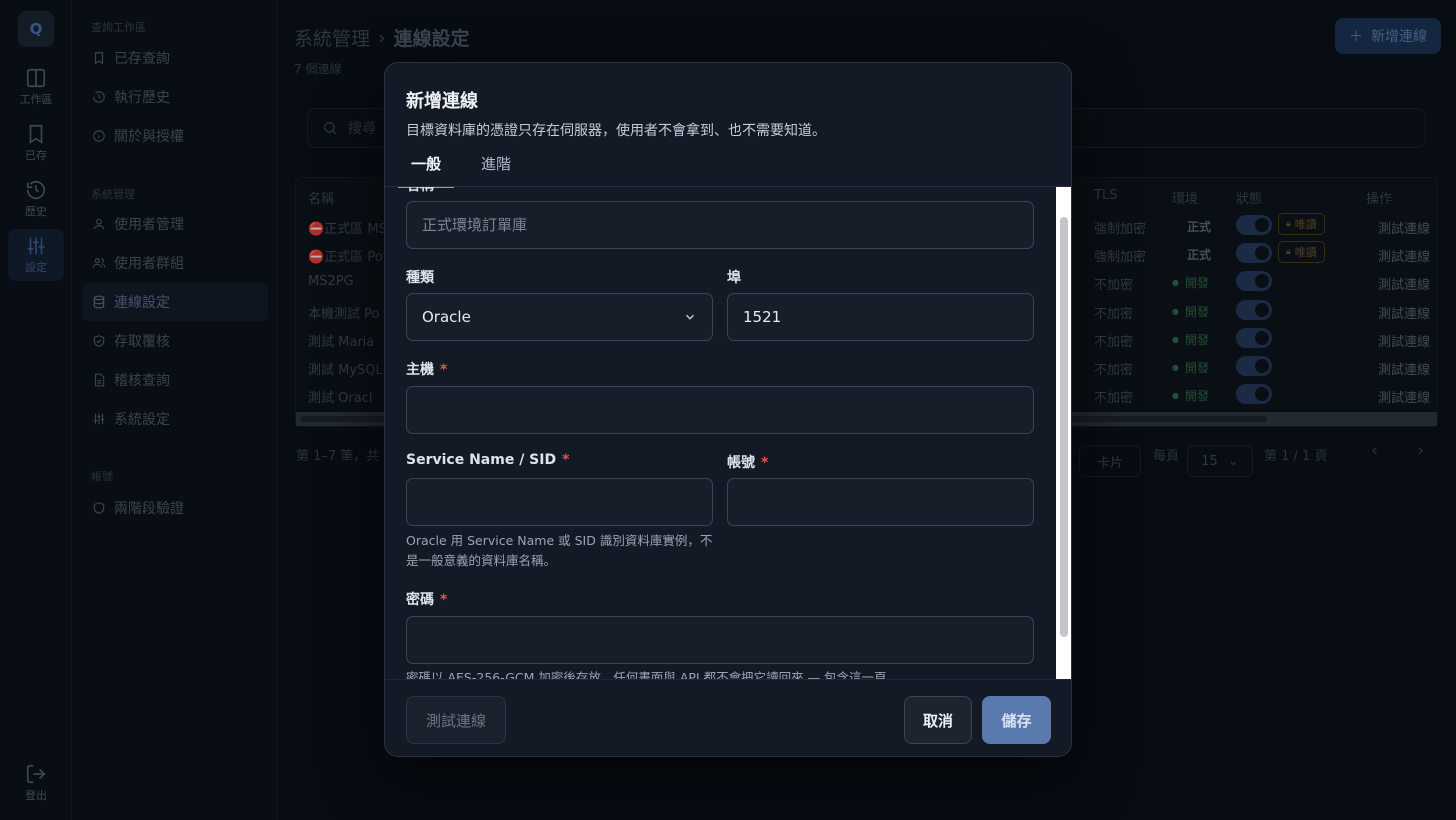 This screenshot has width=1456, height=820. I want to click on type-label: 種類, so click(420, 278).